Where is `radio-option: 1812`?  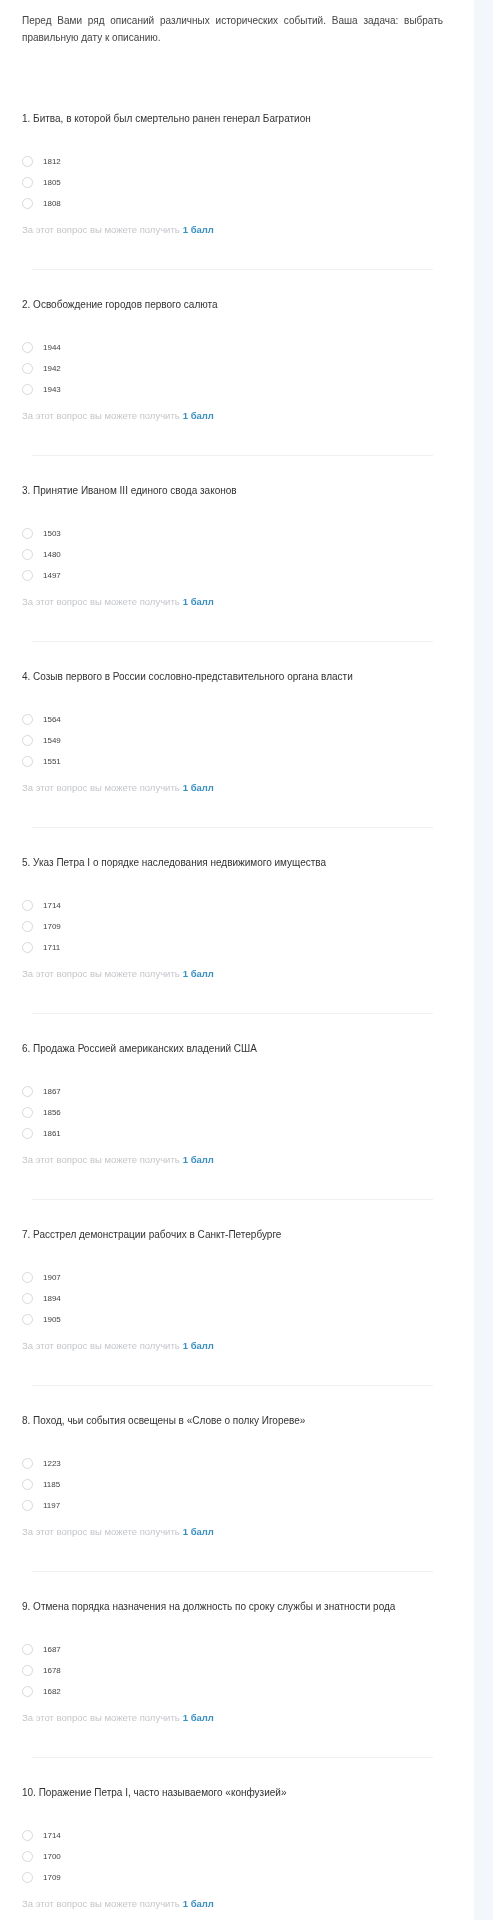 radio-option: 1812 is located at coordinates (41, 161).